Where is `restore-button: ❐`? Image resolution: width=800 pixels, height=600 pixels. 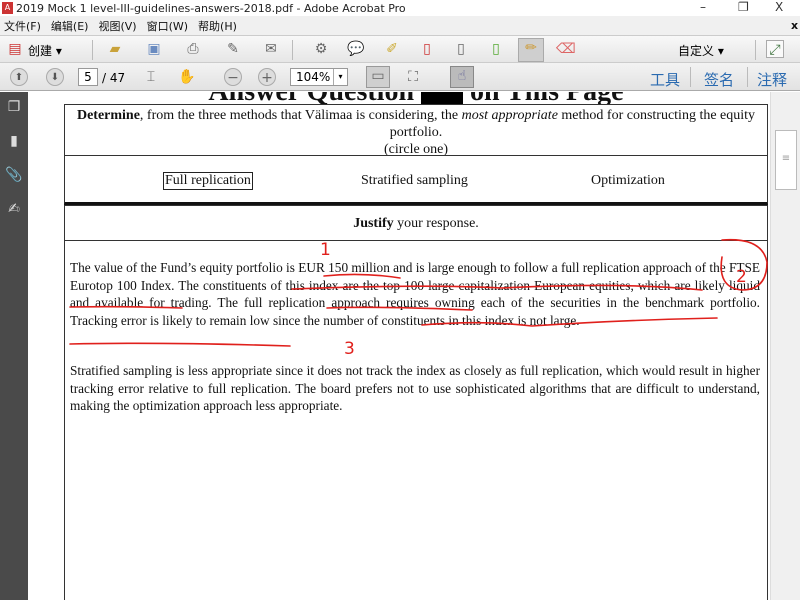 restore-button: ❐ is located at coordinates (743, 7).